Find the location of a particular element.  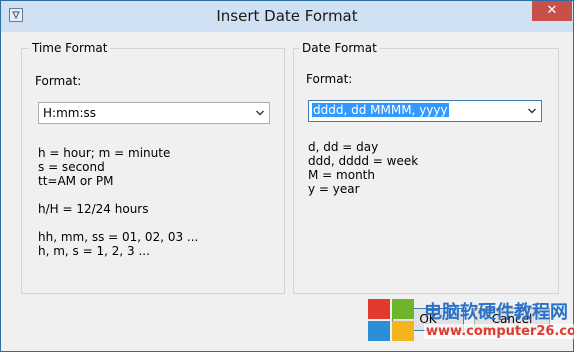

date-help-line: y = year is located at coordinates (334, 189).